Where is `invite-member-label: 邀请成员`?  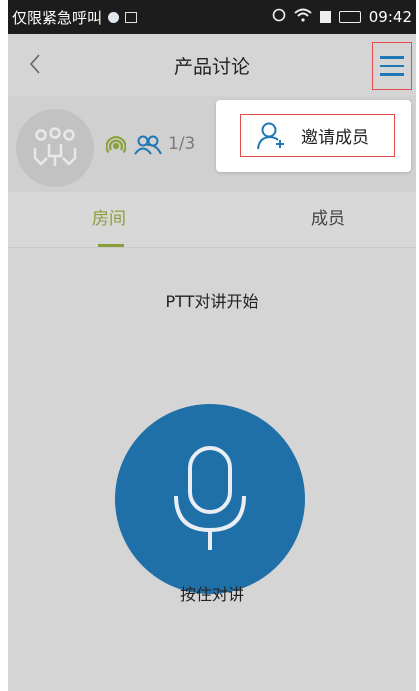 invite-member-label: 邀请成员 is located at coordinates (335, 138).